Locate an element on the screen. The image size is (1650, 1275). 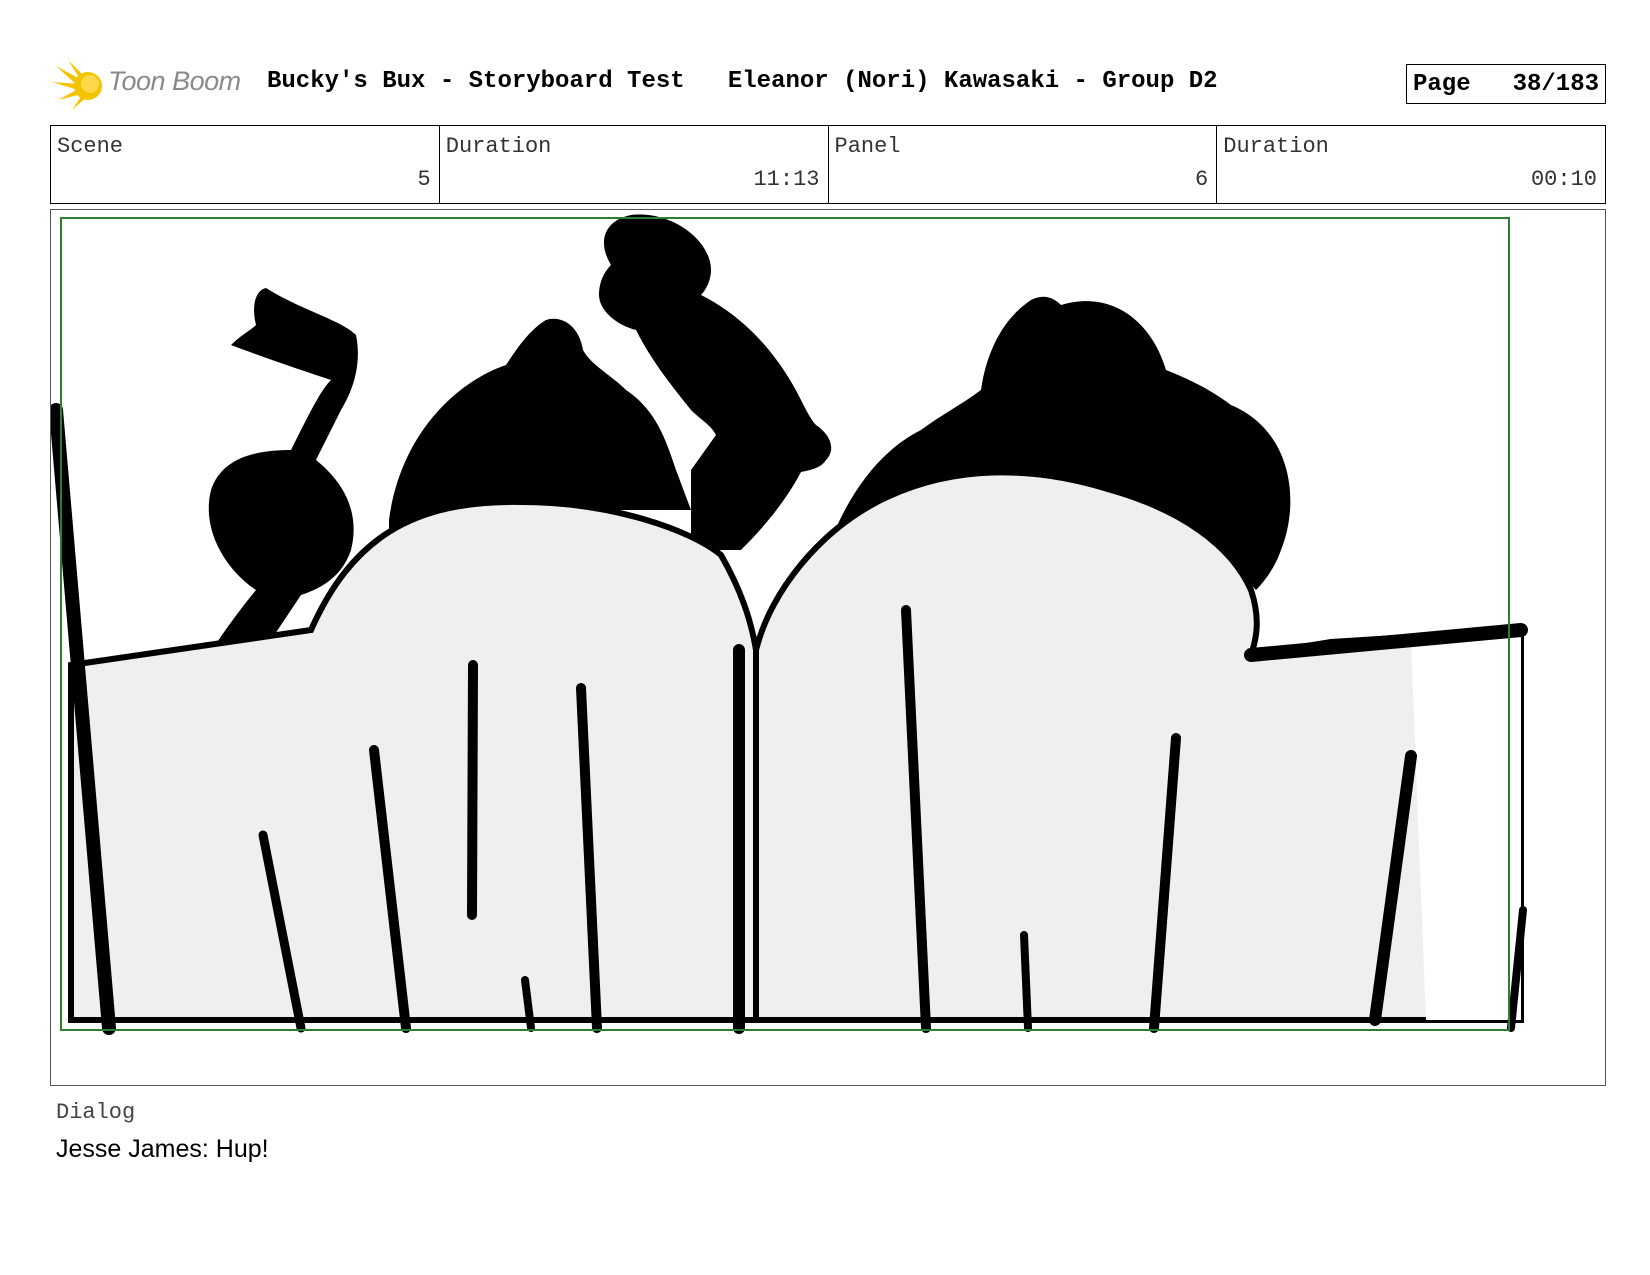
panel-label: Panel is located at coordinates (867, 146).